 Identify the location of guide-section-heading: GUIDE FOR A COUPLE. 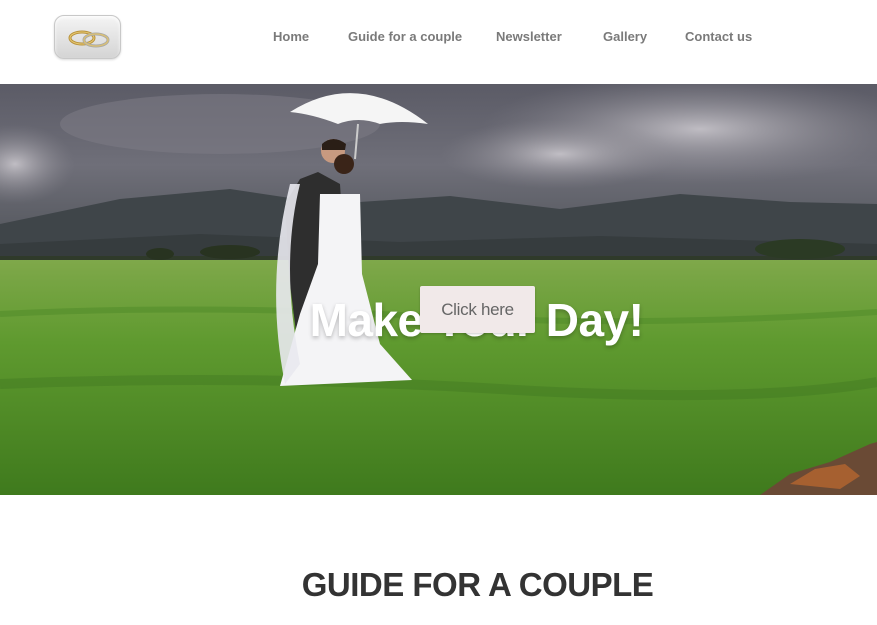
(477, 584).